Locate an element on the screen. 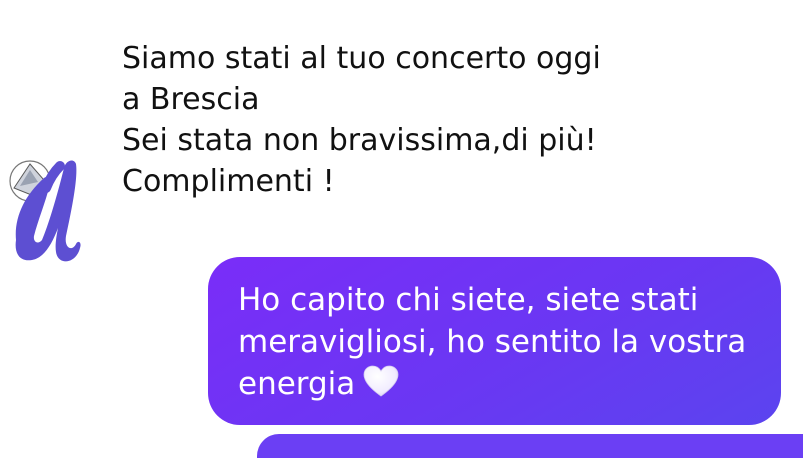 The image size is (803, 458). outgoing-message-line: meravigliosi, ho sentito la vostra is located at coordinates (492, 342).